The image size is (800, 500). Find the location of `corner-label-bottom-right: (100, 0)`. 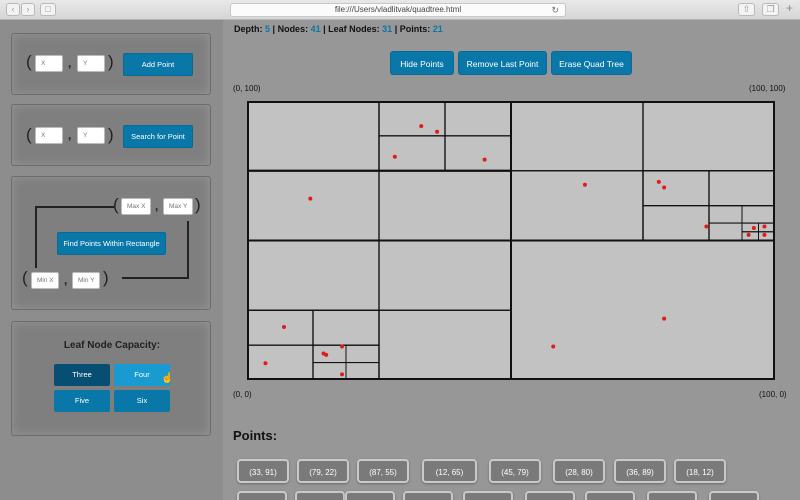

corner-label-bottom-right: (100, 0) is located at coordinates (773, 394).